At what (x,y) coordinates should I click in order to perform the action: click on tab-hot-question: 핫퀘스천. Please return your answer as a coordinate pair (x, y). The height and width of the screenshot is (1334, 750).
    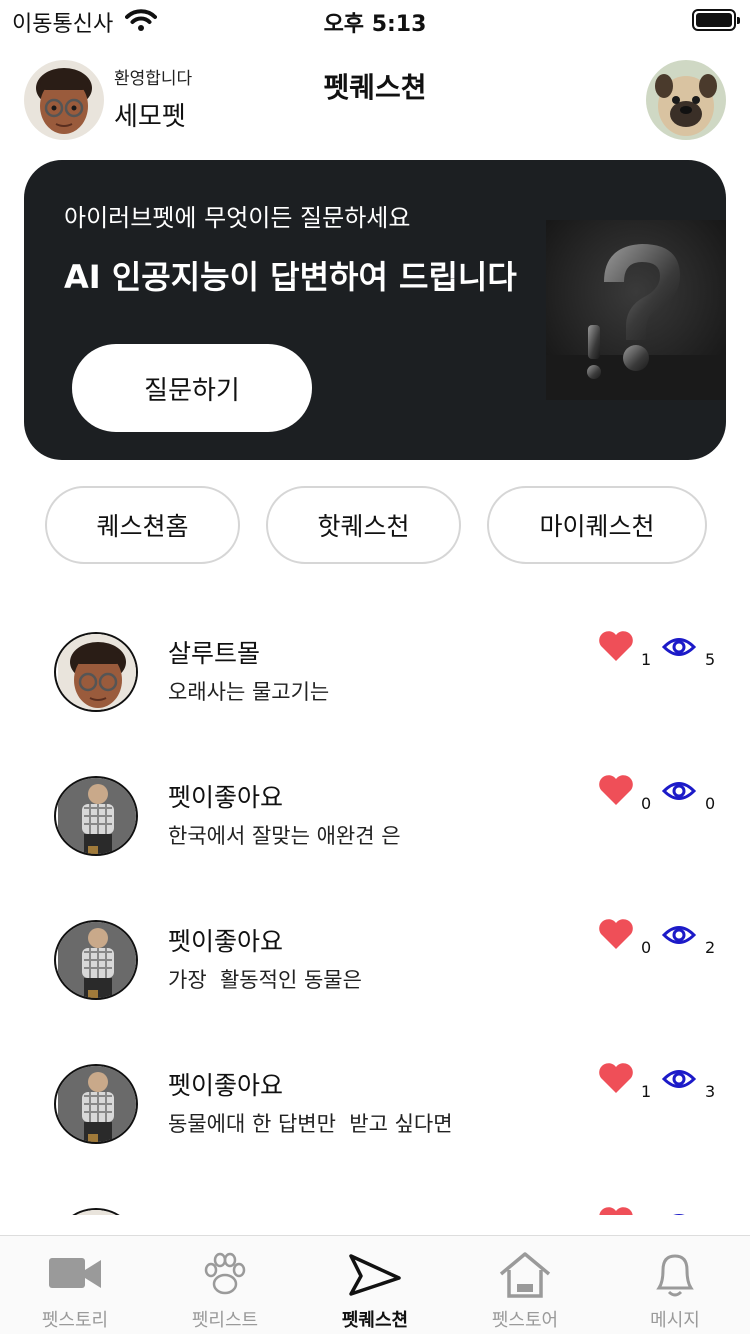
    Looking at the image, I should click on (363, 525).